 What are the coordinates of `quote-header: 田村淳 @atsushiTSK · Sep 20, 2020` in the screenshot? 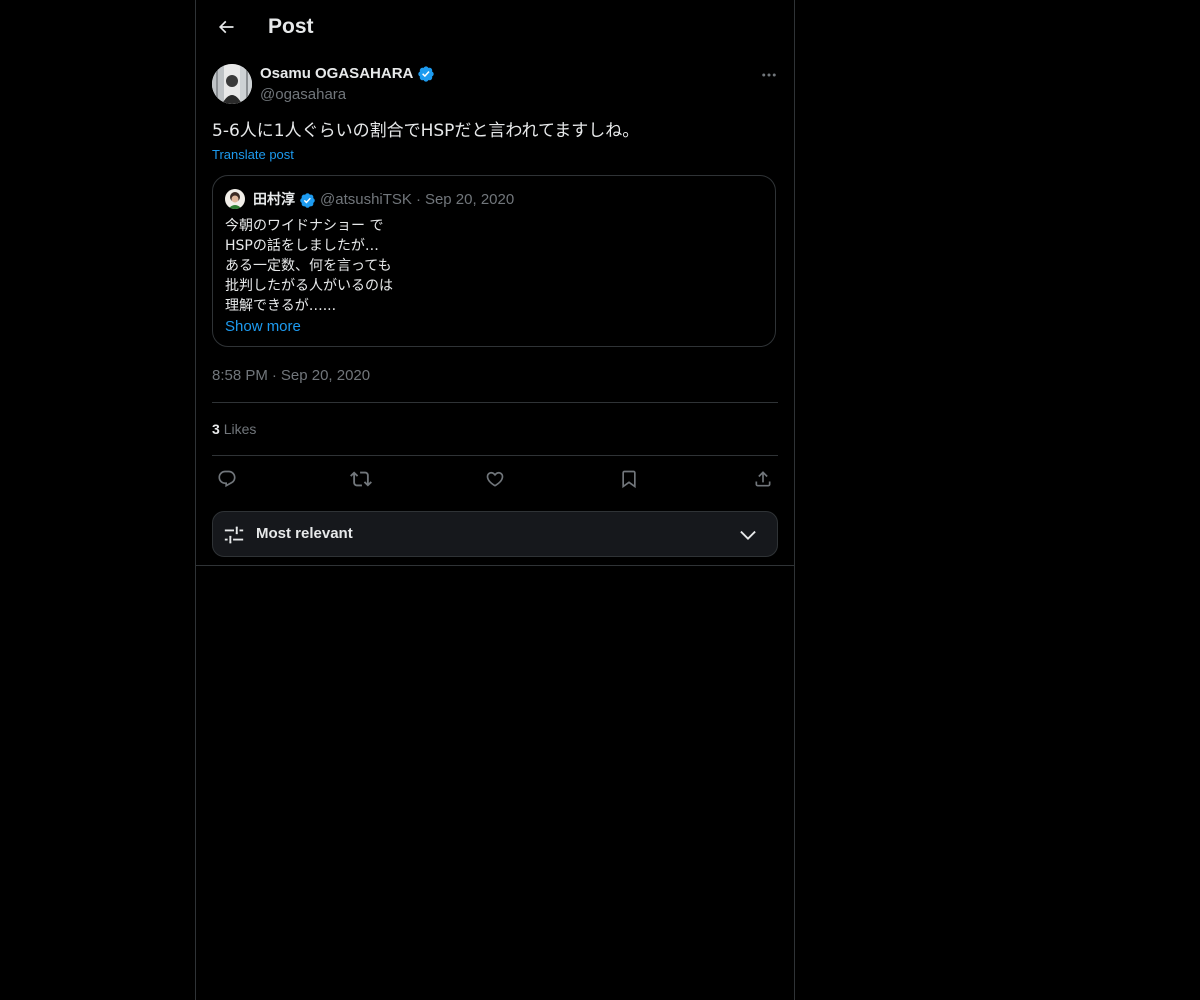 It's located at (383, 200).